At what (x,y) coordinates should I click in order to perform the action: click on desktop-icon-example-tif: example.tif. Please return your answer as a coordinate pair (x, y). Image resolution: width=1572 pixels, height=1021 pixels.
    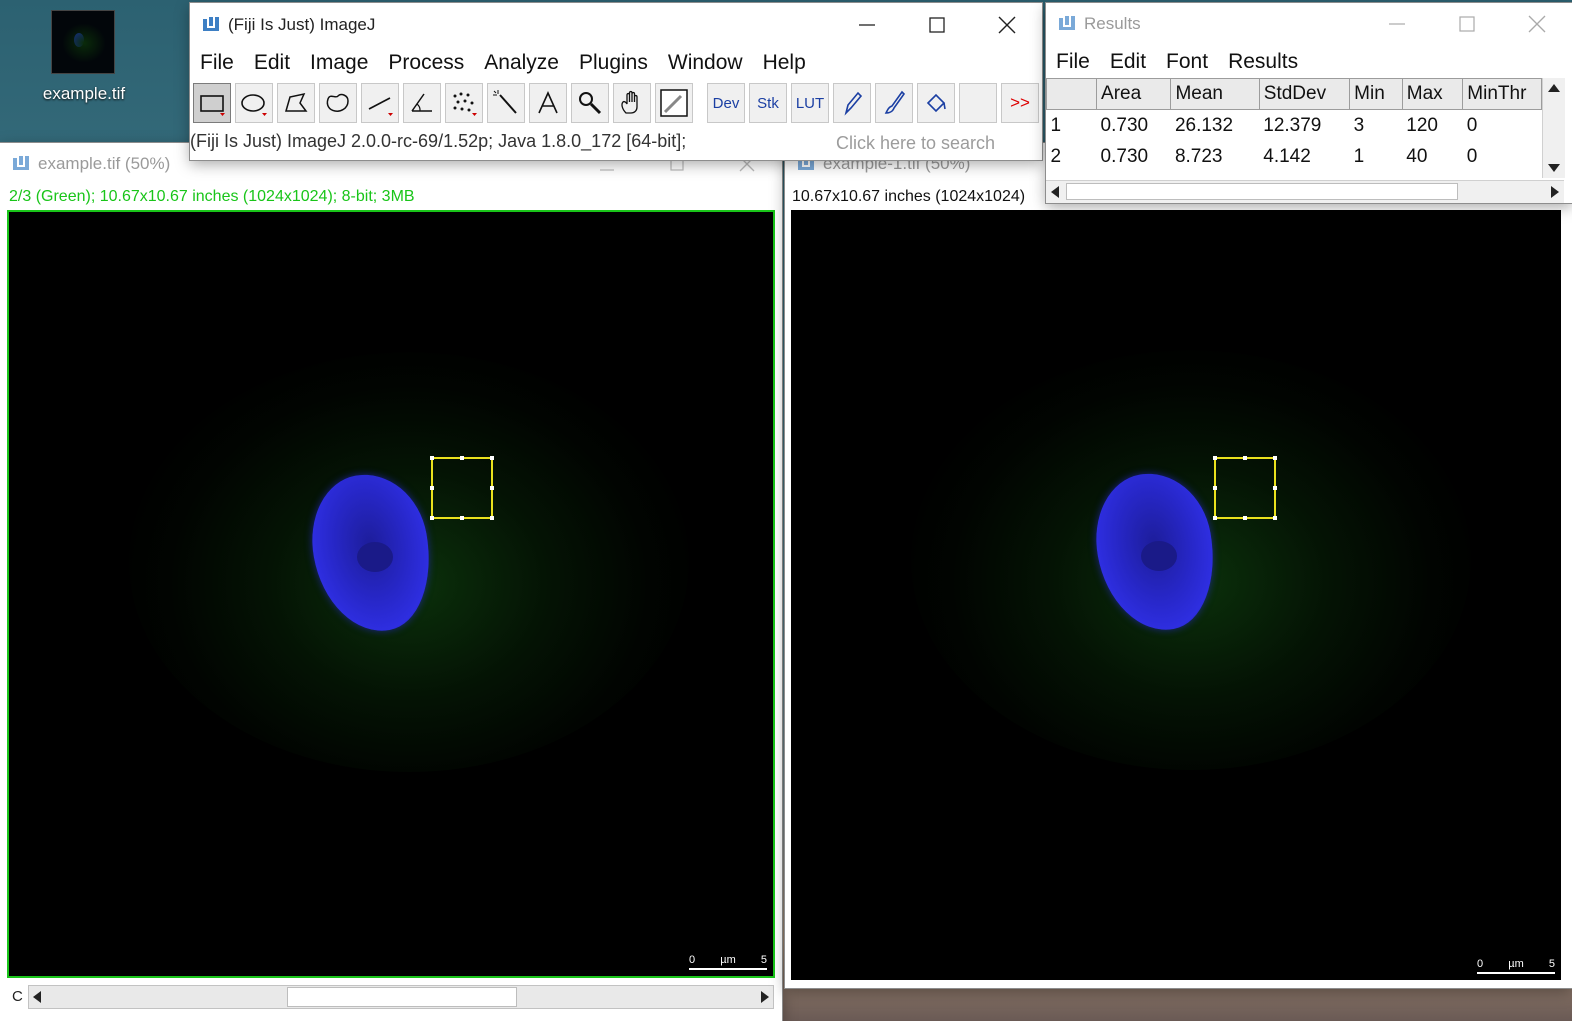
    Looking at the image, I should click on (84, 58).